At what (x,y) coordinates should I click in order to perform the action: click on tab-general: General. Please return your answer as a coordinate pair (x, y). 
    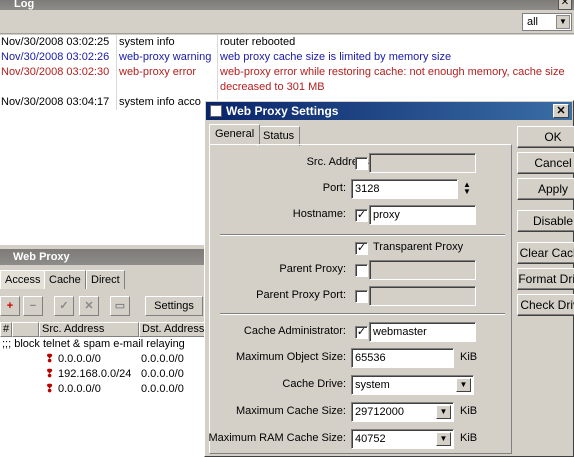
    Looking at the image, I should click on (235, 134).